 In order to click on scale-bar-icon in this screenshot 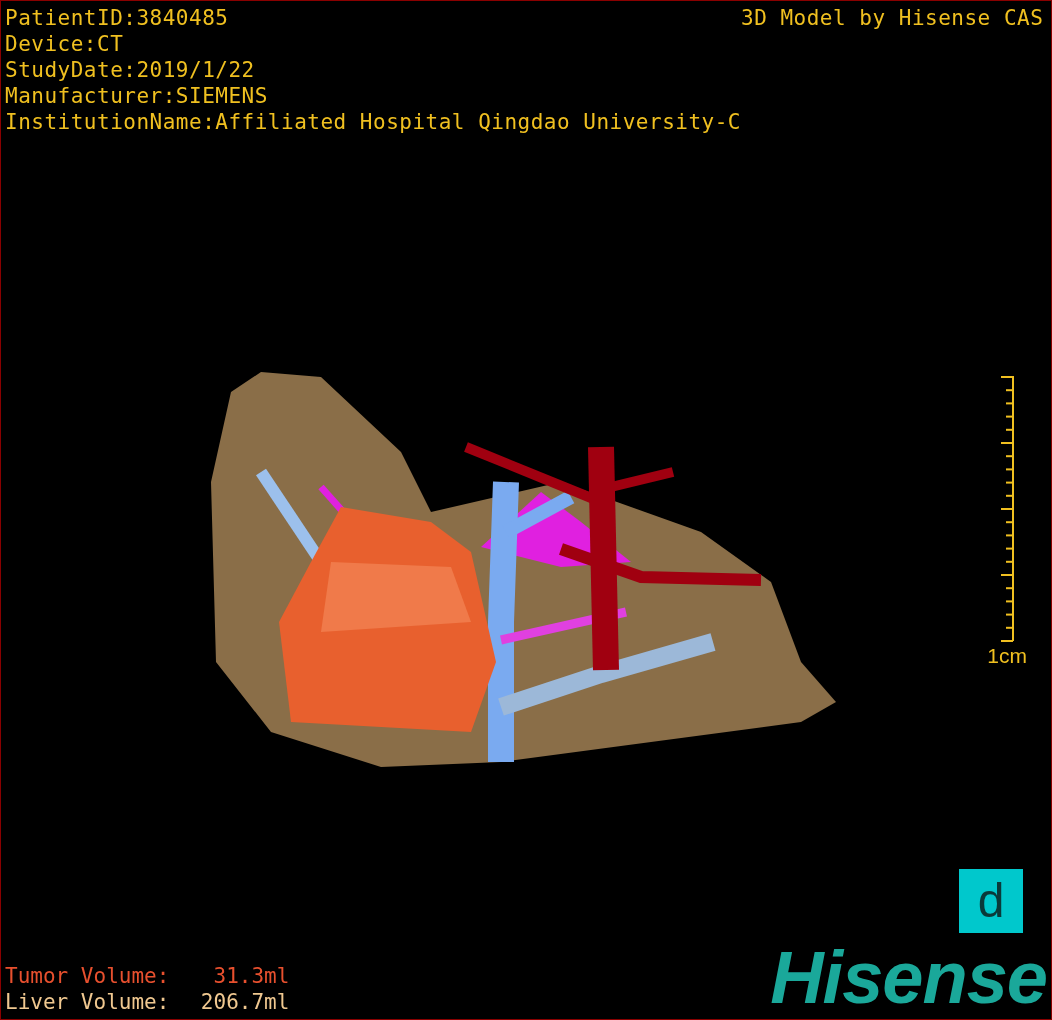, I will do `click(1007, 509)`.